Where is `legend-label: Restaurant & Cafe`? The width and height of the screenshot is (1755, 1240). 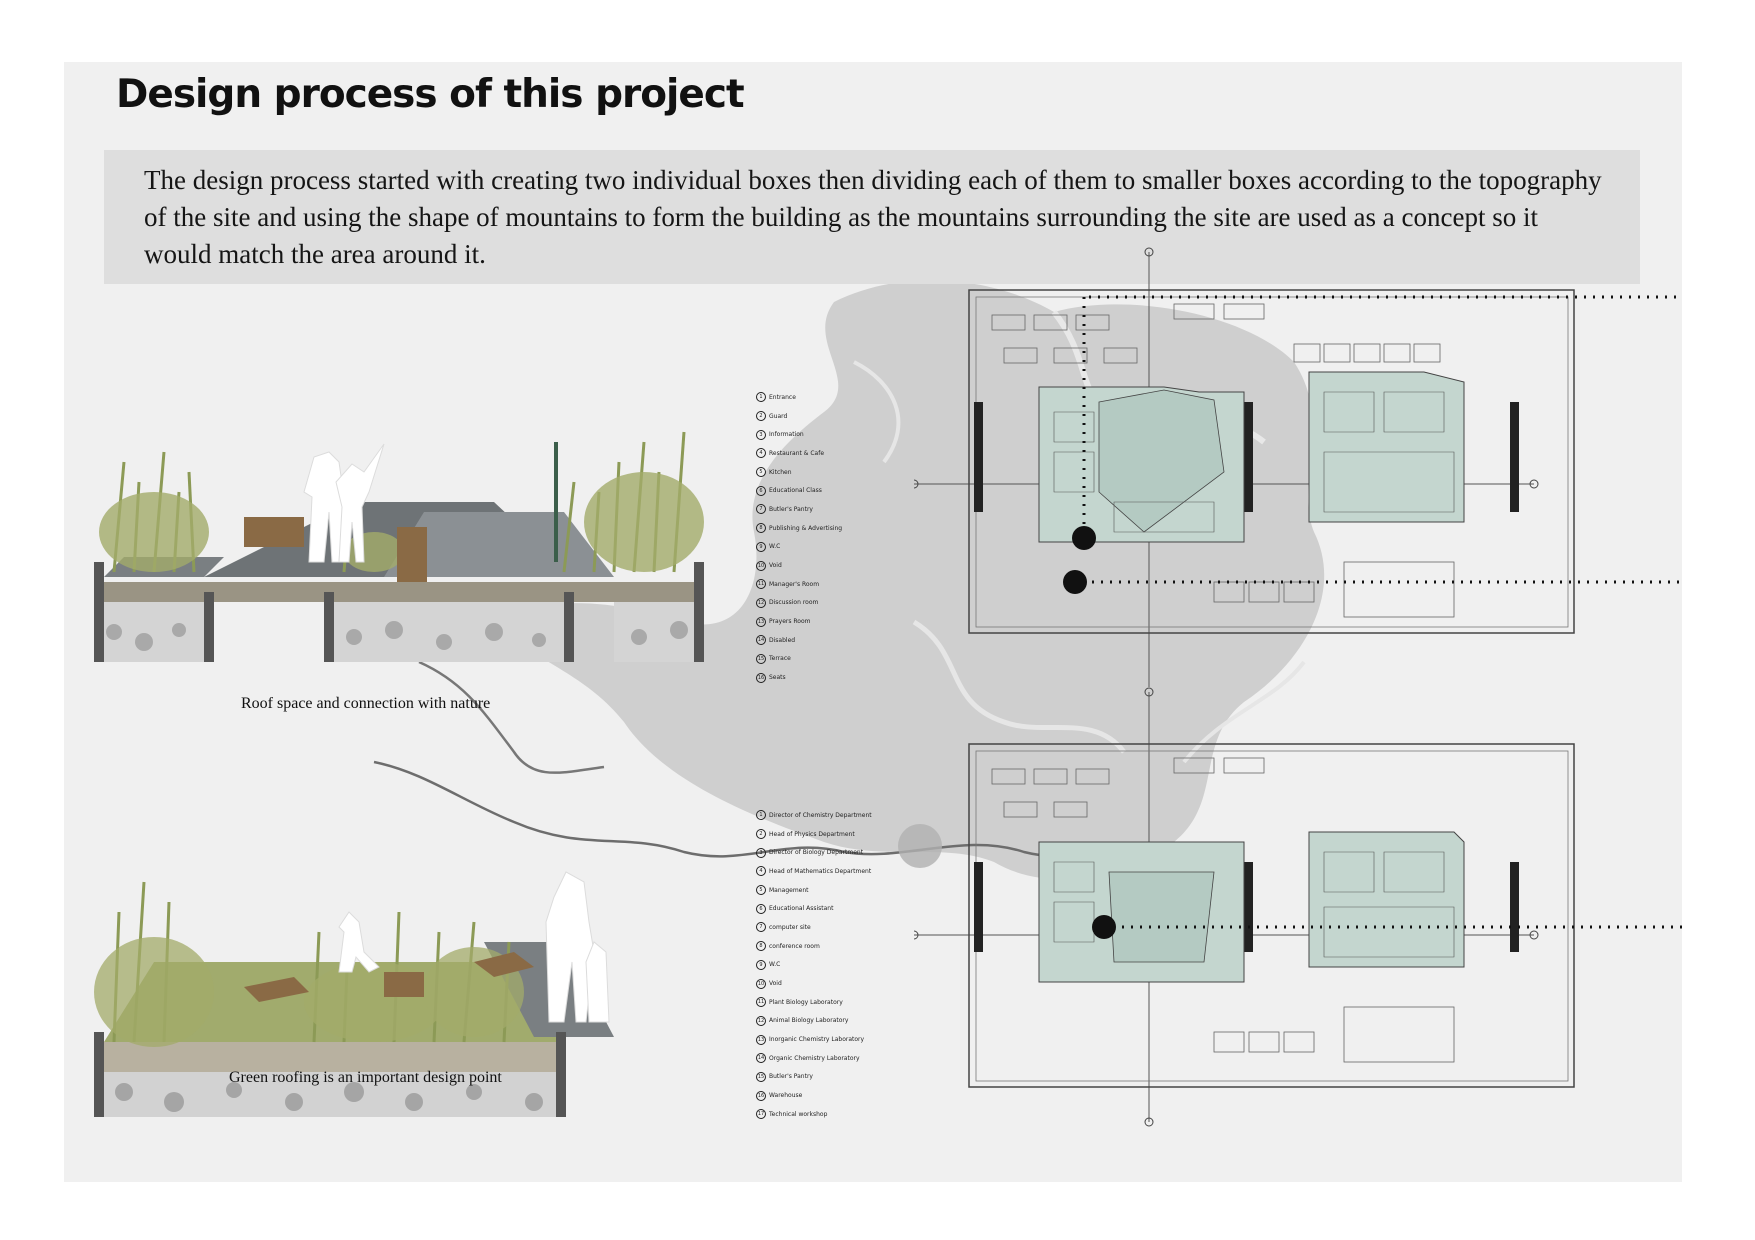
legend-label: Restaurant & Cafe is located at coordinates (797, 453).